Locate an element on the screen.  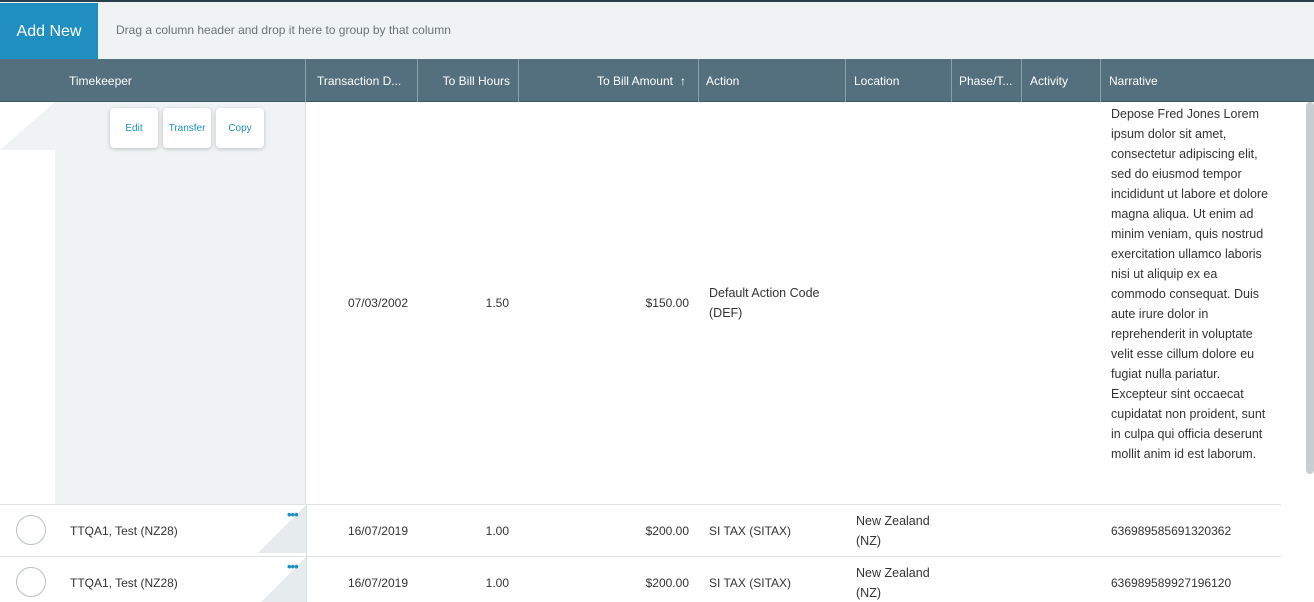
row-fold-corner is located at coordinates (27, 126).